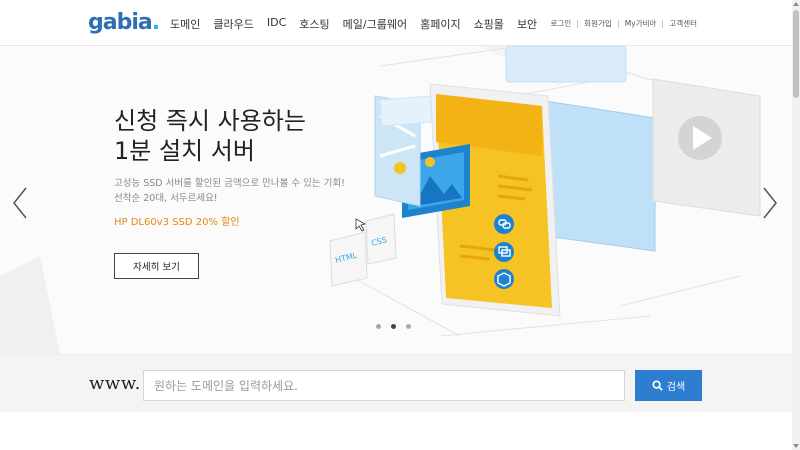 The image size is (800, 450). I want to click on domain-search-bar: www. 검색, so click(396, 383).